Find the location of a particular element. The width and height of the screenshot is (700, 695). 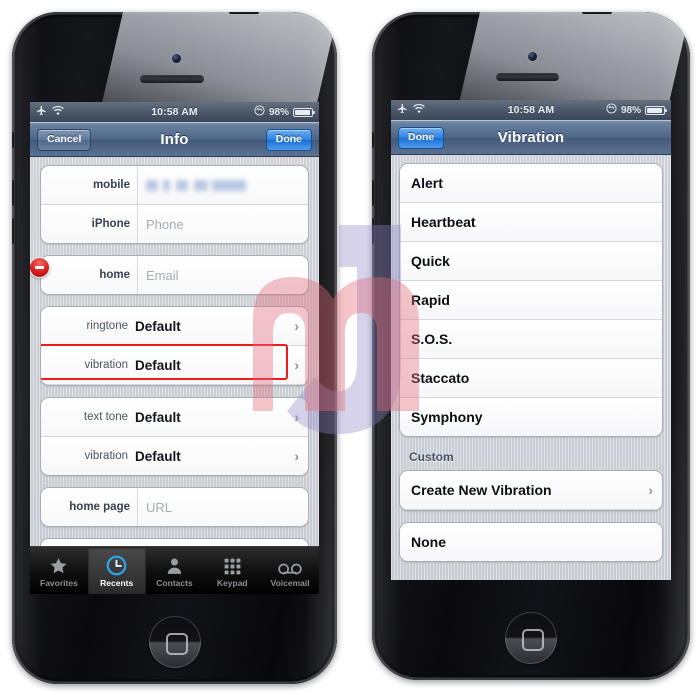

vibration-custom-group: Create New Vibration › is located at coordinates (531, 490).